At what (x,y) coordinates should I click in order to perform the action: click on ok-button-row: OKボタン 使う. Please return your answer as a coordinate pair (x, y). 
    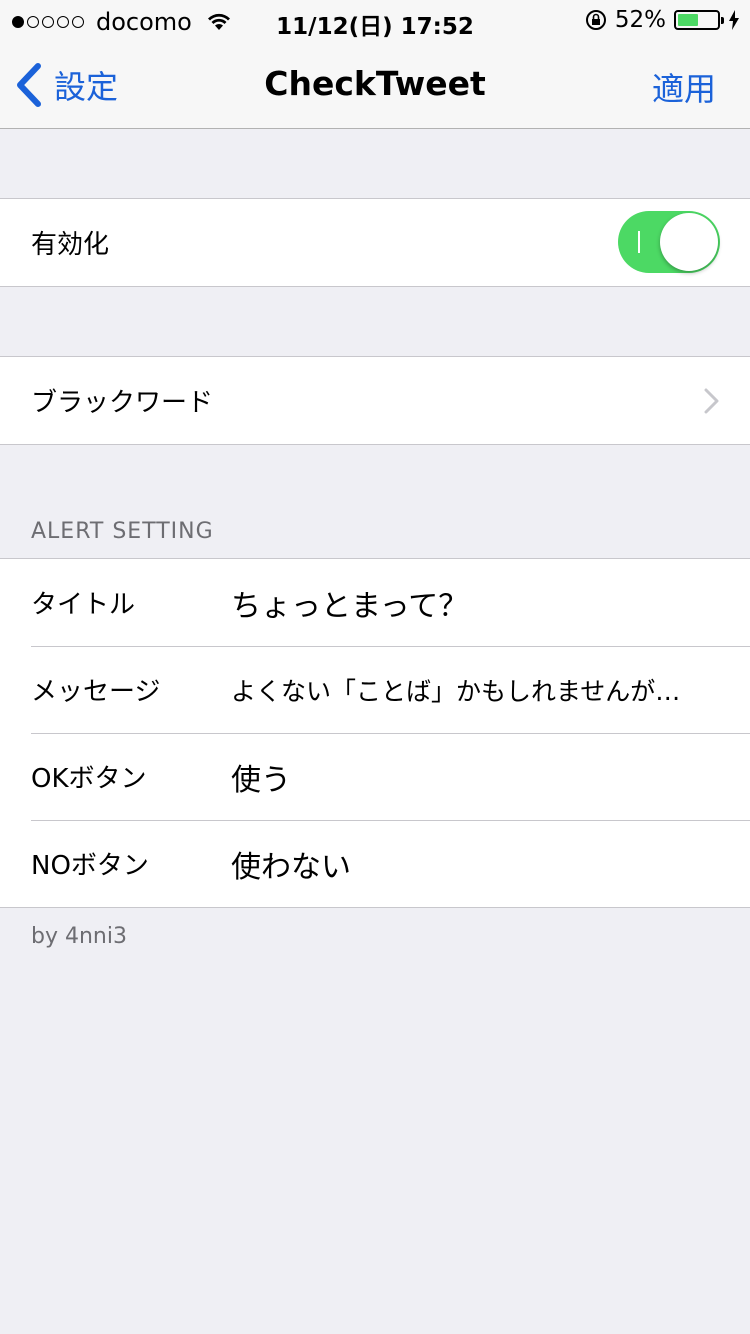
    Looking at the image, I should click on (375, 776).